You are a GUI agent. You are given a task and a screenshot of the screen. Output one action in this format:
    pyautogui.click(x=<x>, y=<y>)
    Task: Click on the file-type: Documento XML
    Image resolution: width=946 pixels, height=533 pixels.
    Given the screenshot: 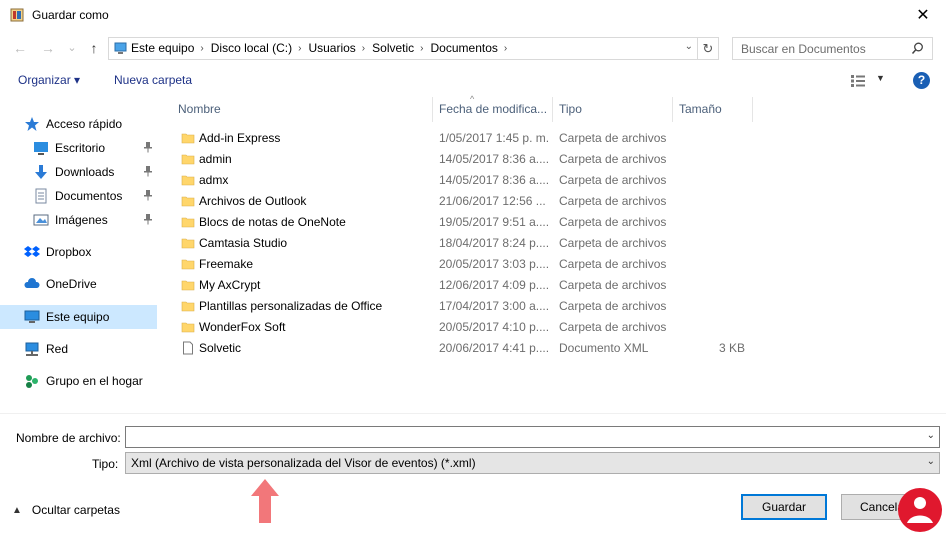 What is the action you would take?
    pyautogui.click(x=604, y=348)
    